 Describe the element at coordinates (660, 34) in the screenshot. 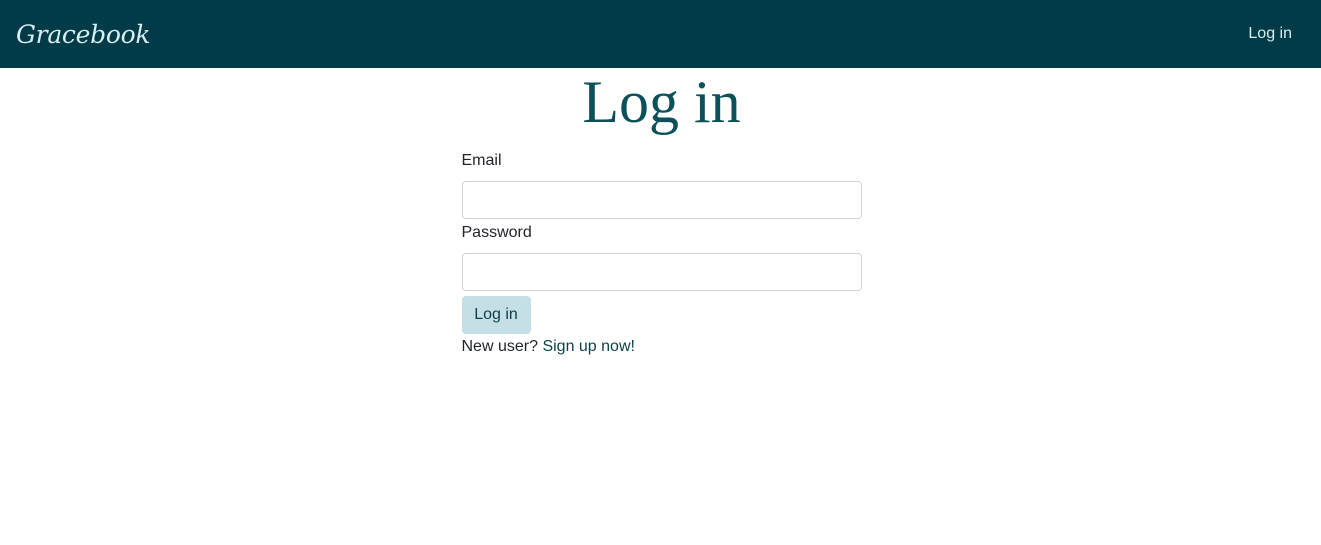

I see `navbar: Gracebook Log in` at that location.